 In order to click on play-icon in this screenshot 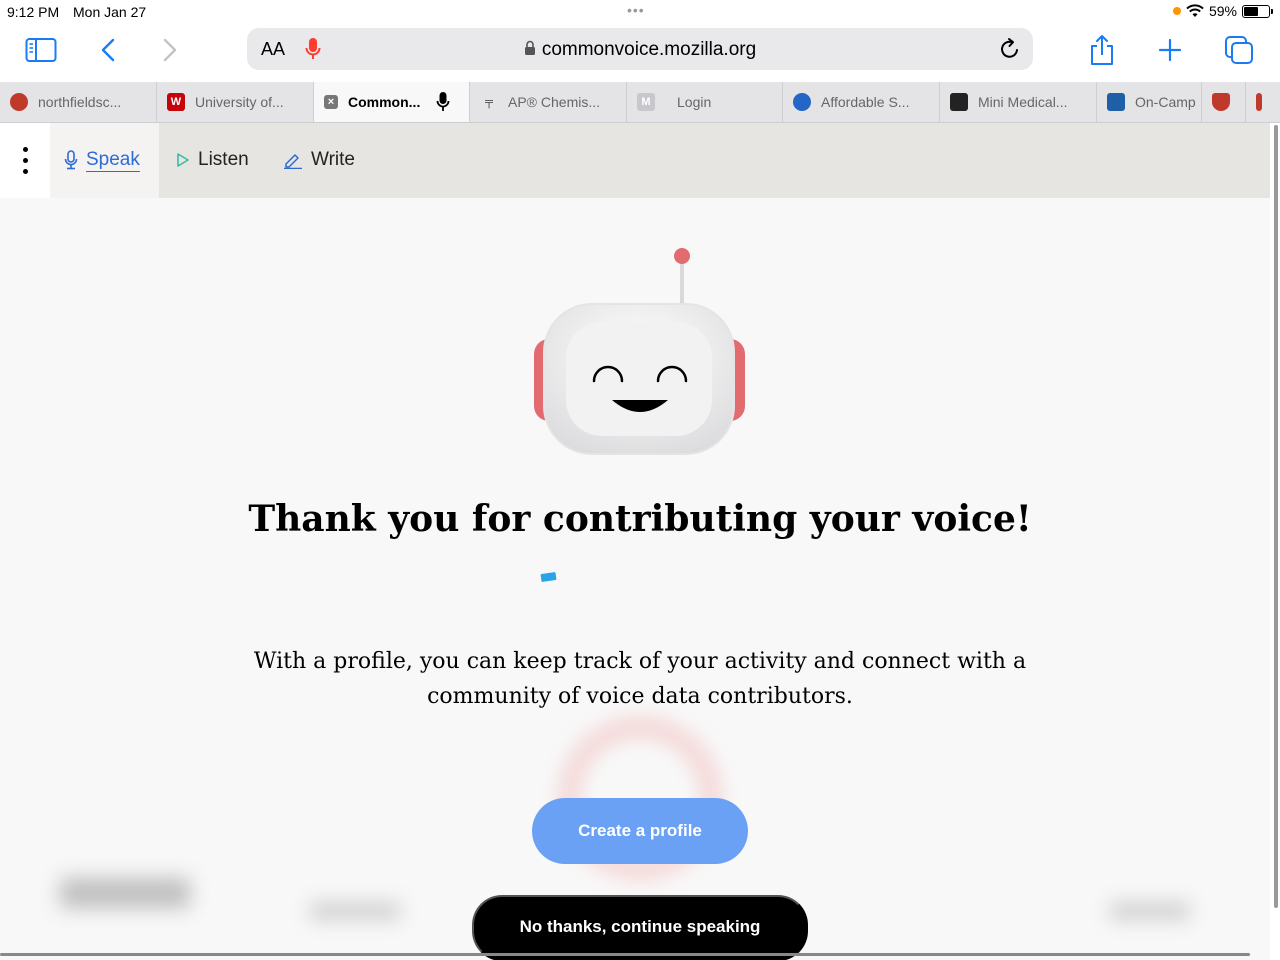, I will do `click(183, 160)`.